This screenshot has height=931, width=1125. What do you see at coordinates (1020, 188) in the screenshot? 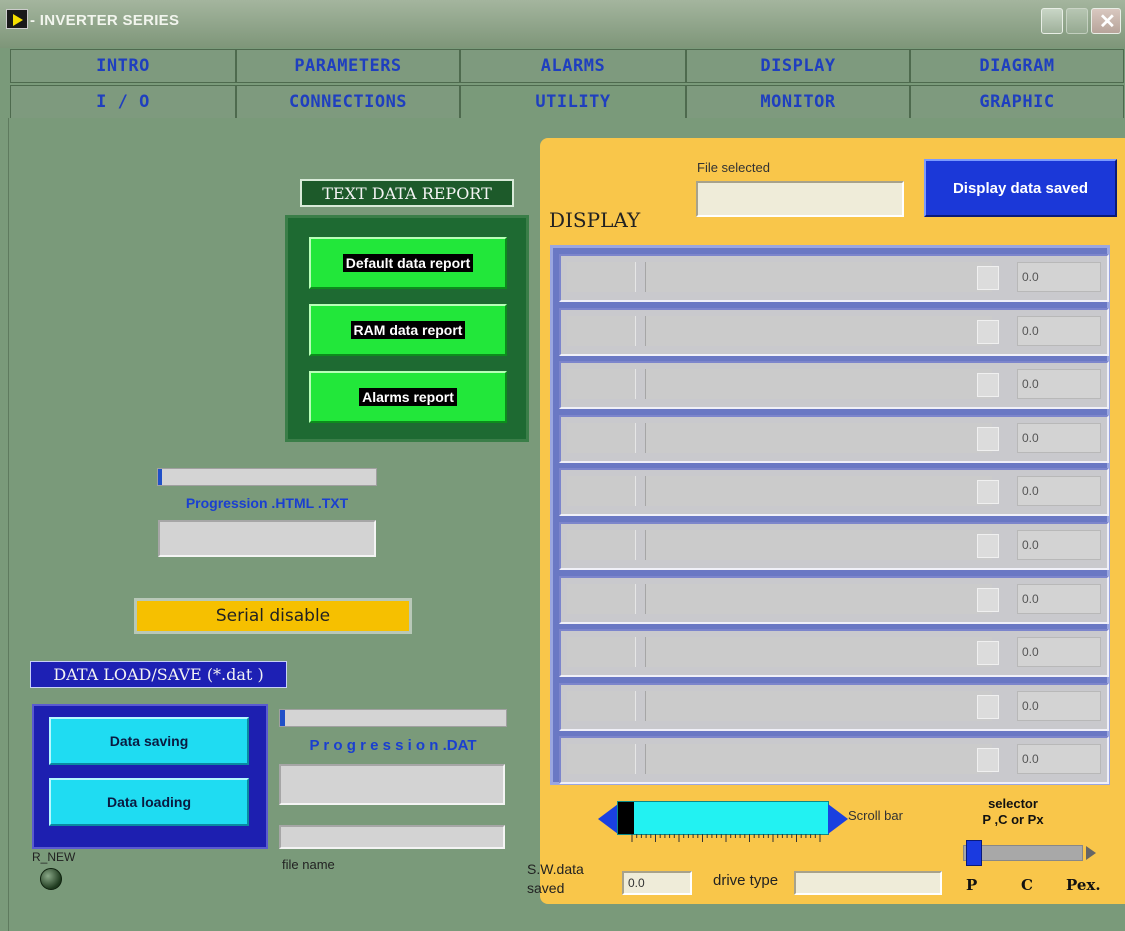
I see `display-data-saved-button: Display data saved` at bounding box center [1020, 188].